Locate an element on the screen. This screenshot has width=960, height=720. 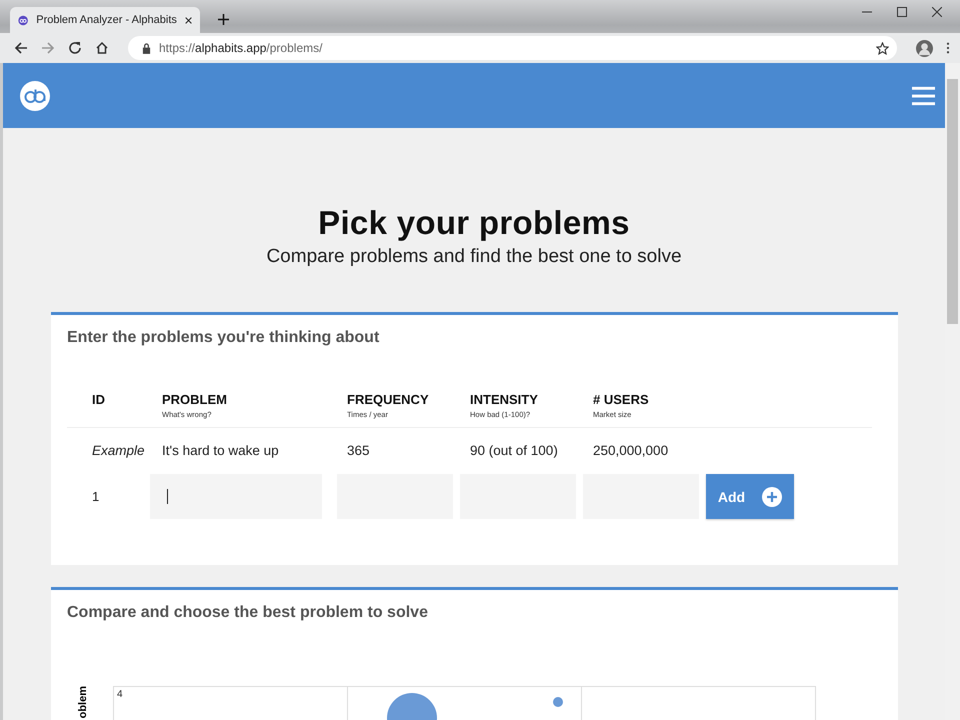
page-title: Pick your problems is located at coordinates (474, 223).